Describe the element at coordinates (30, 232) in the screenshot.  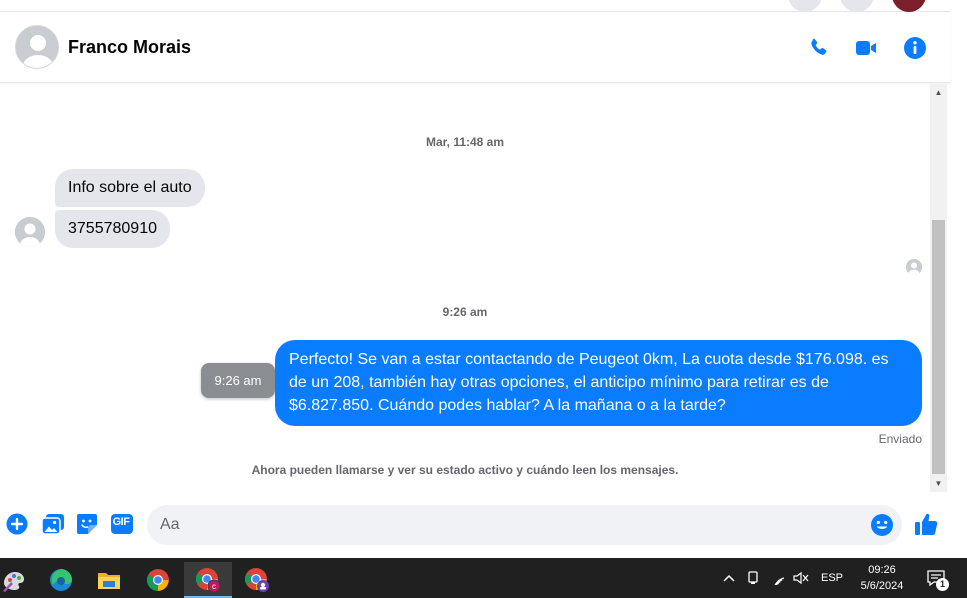
I see `sender-avatar` at that location.